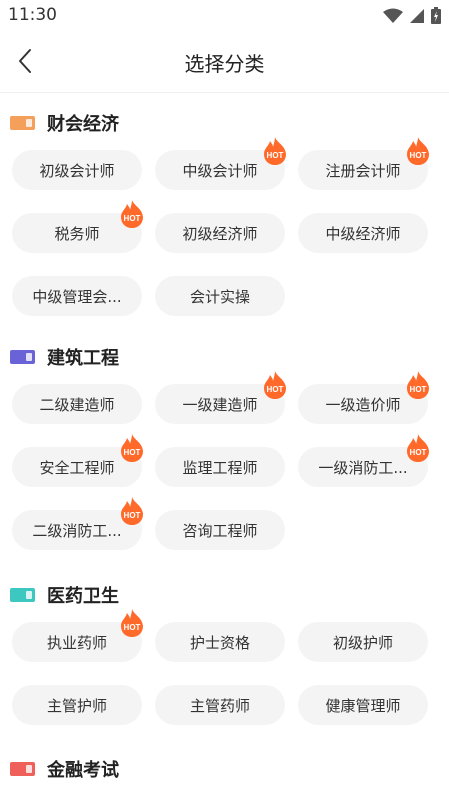 This screenshot has height=800, width=449. I want to click on category-chip-label: 初级护师, so click(362, 642).